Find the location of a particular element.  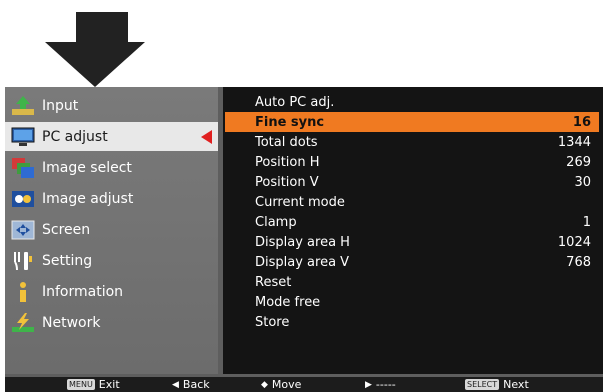

setting-value: 30 is located at coordinates (582, 182).